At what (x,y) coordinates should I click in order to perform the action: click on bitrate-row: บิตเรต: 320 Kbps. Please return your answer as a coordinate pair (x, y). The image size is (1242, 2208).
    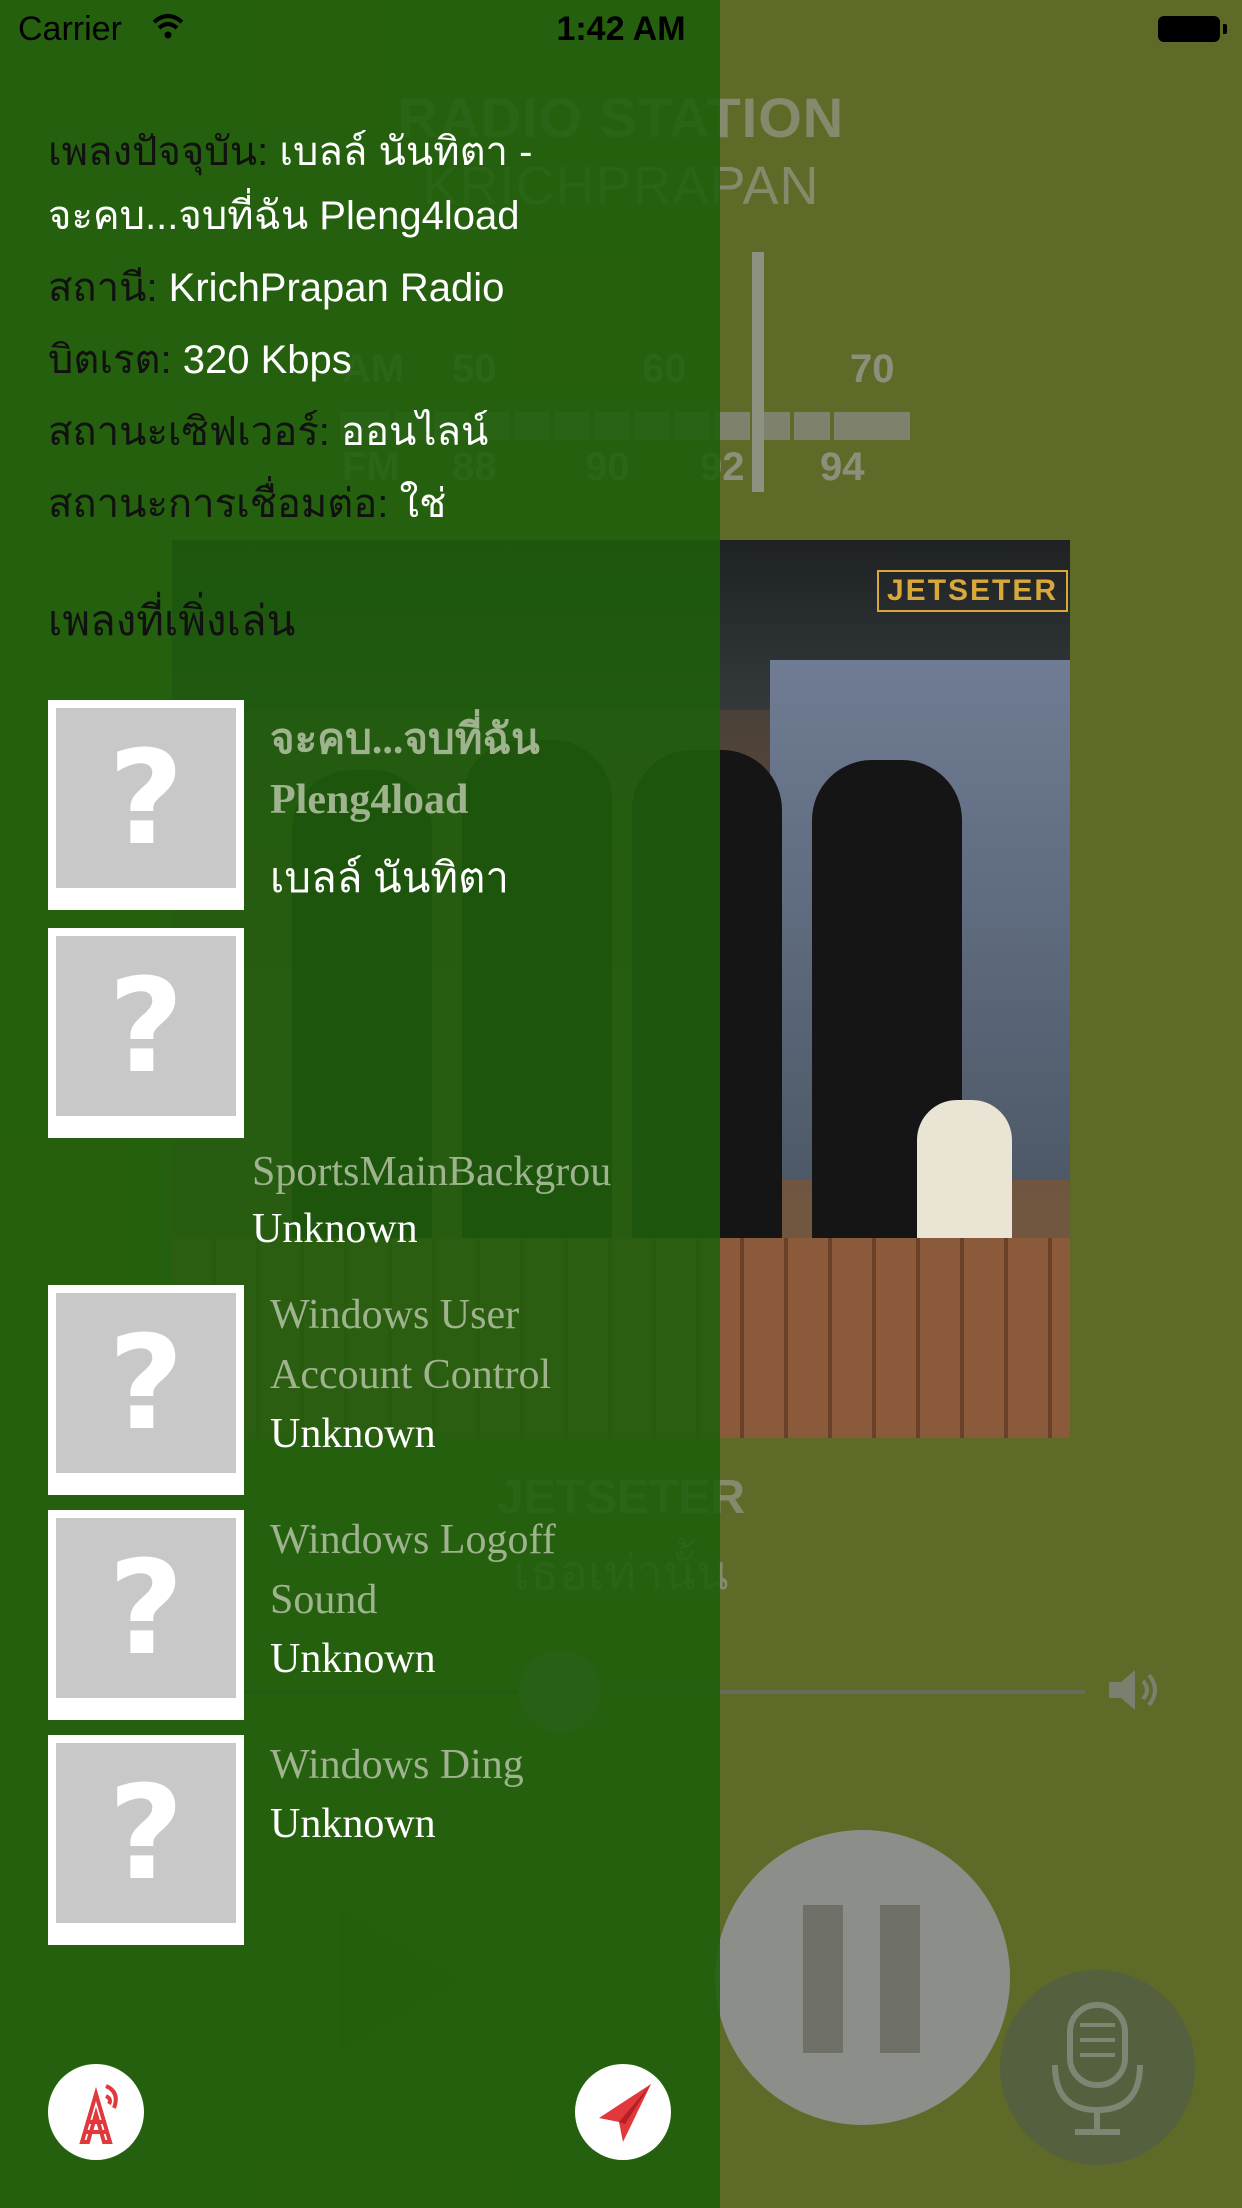
    Looking at the image, I should click on (290, 360).